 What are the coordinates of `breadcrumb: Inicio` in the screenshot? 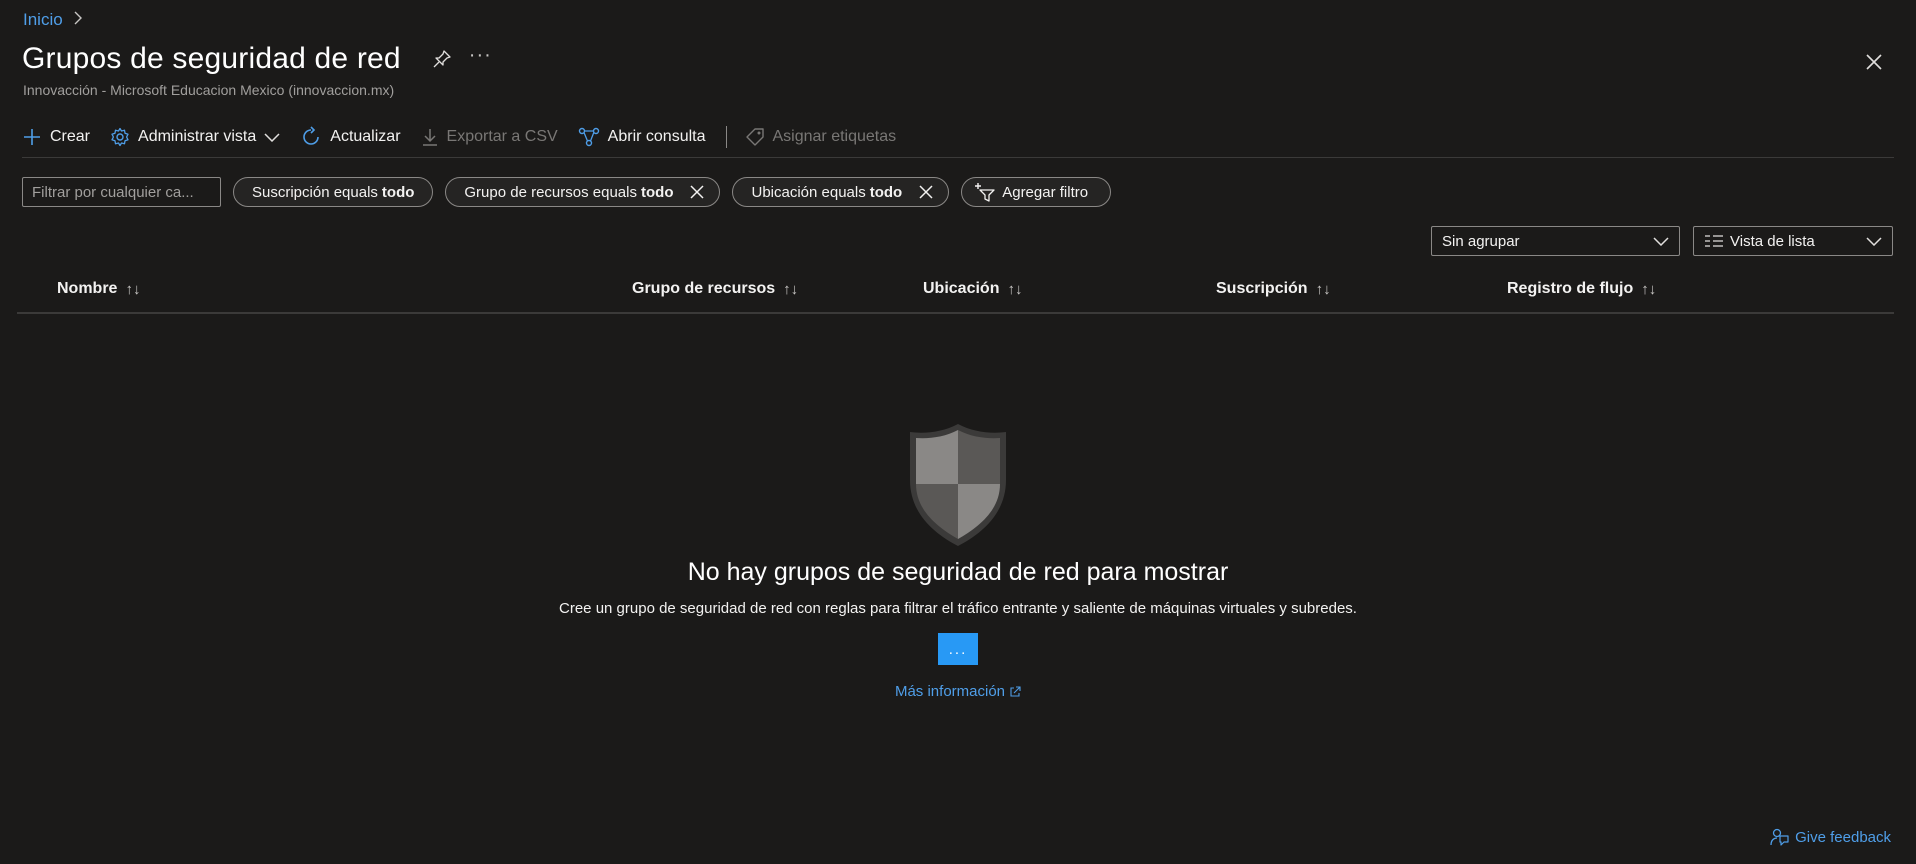 It's located at (53, 20).